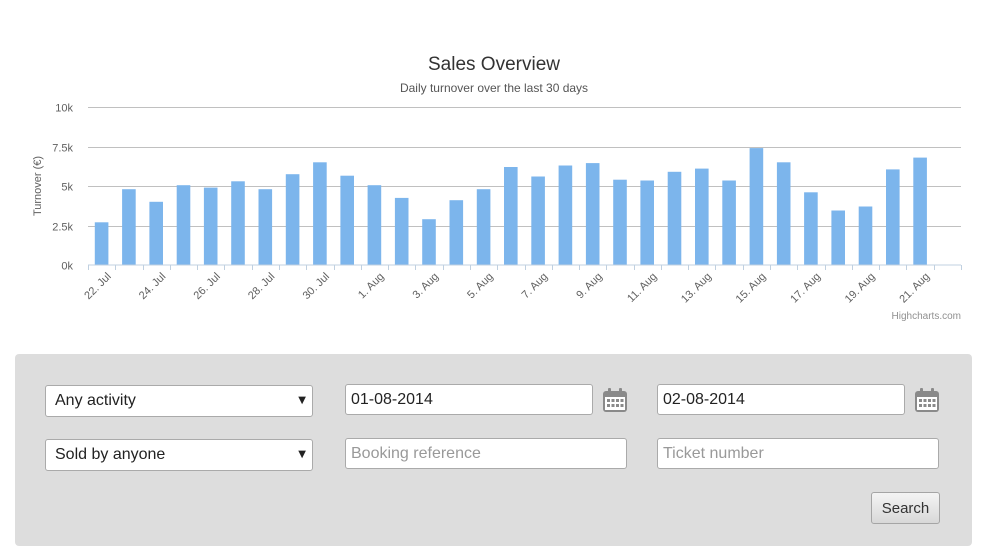 The width and height of the screenshot is (990, 556). I want to click on x-tick-label: 22. Jul, so click(97, 286).